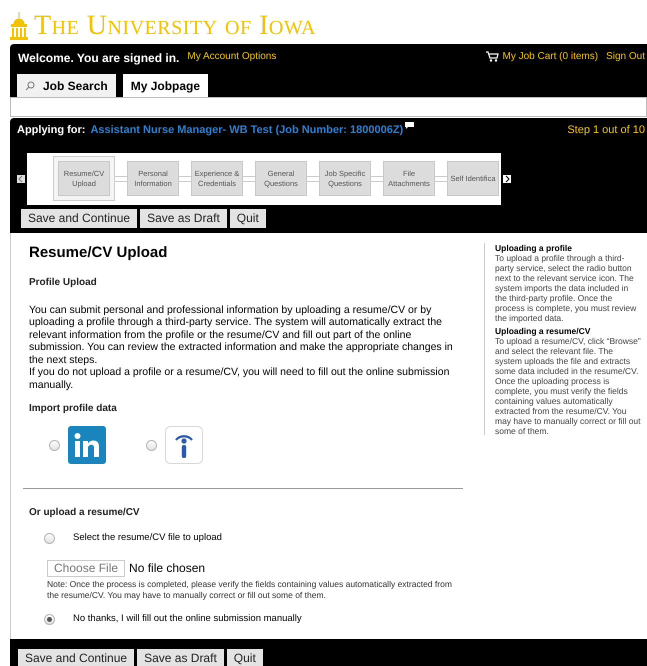 Image resolution: width=647 pixels, height=666 pixels. What do you see at coordinates (409, 126) in the screenshot?
I see `comment-icon` at bounding box center [409, 126].